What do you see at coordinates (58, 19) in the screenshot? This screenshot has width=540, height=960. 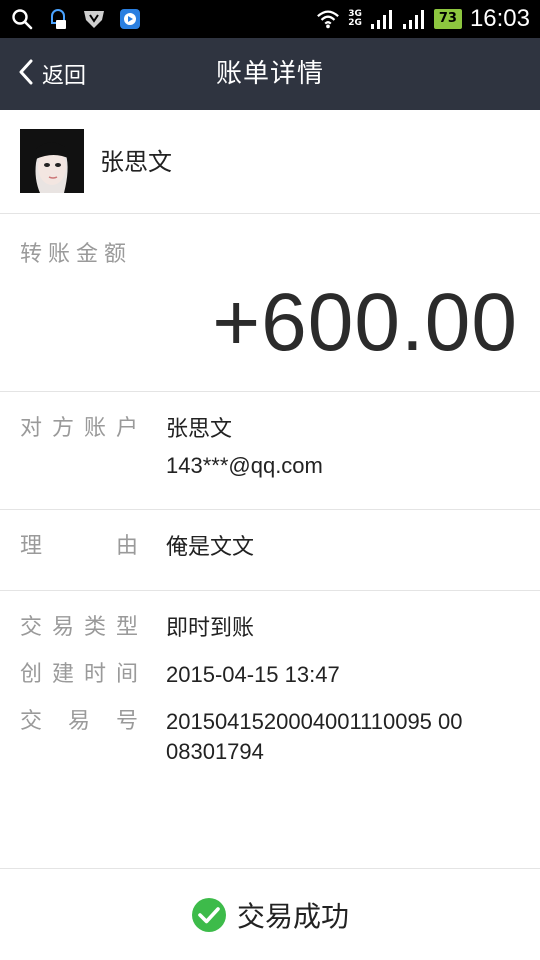 I see `notification-icon` at bounding box center [58, 19].